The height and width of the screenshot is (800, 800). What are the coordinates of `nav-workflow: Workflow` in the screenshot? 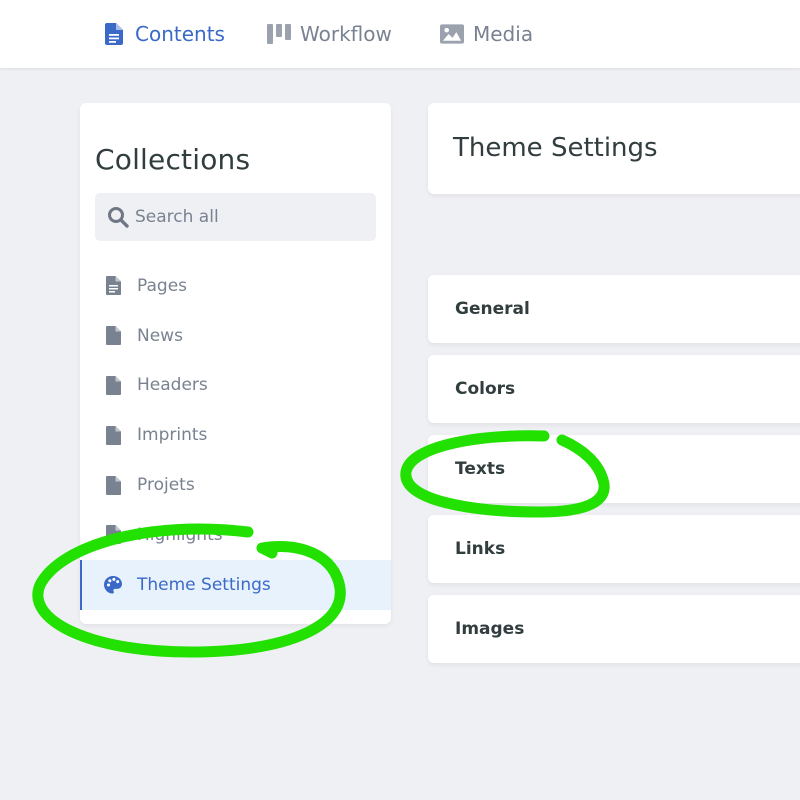 It's located at (329, 34).